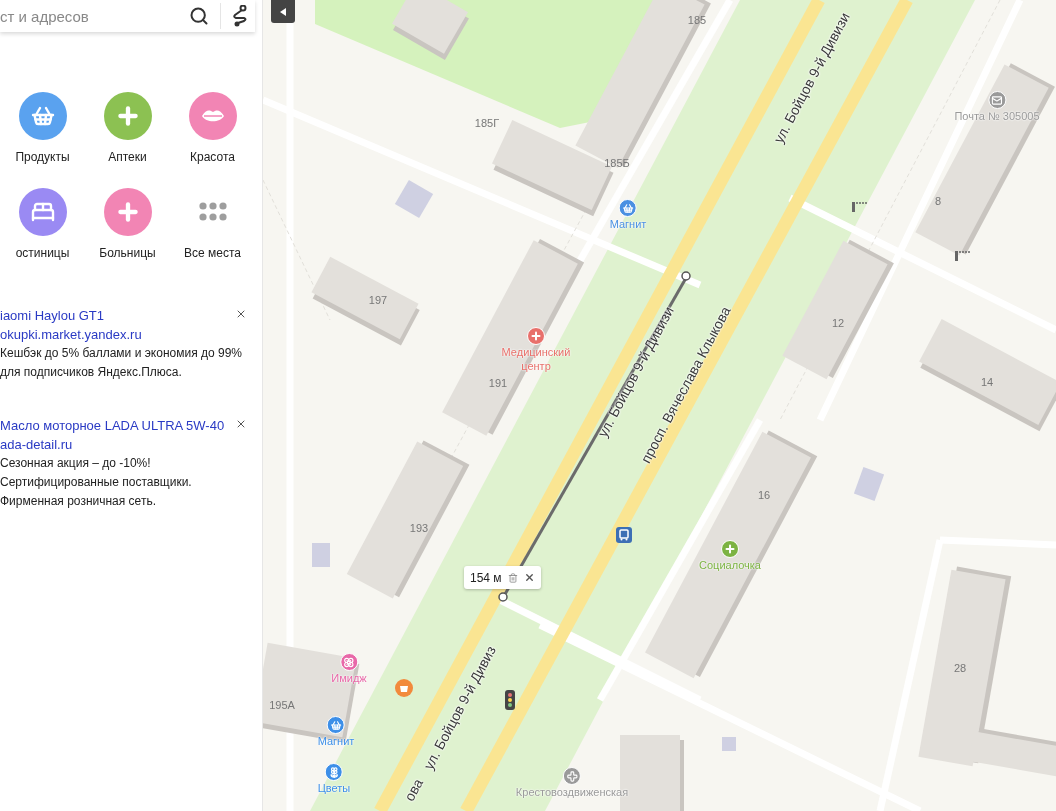 This screenshot has height=811, width=1056. Describe the element at coordinates (997, 116) in the screenshot. I see `place-label: Почта № 305005` at that location.